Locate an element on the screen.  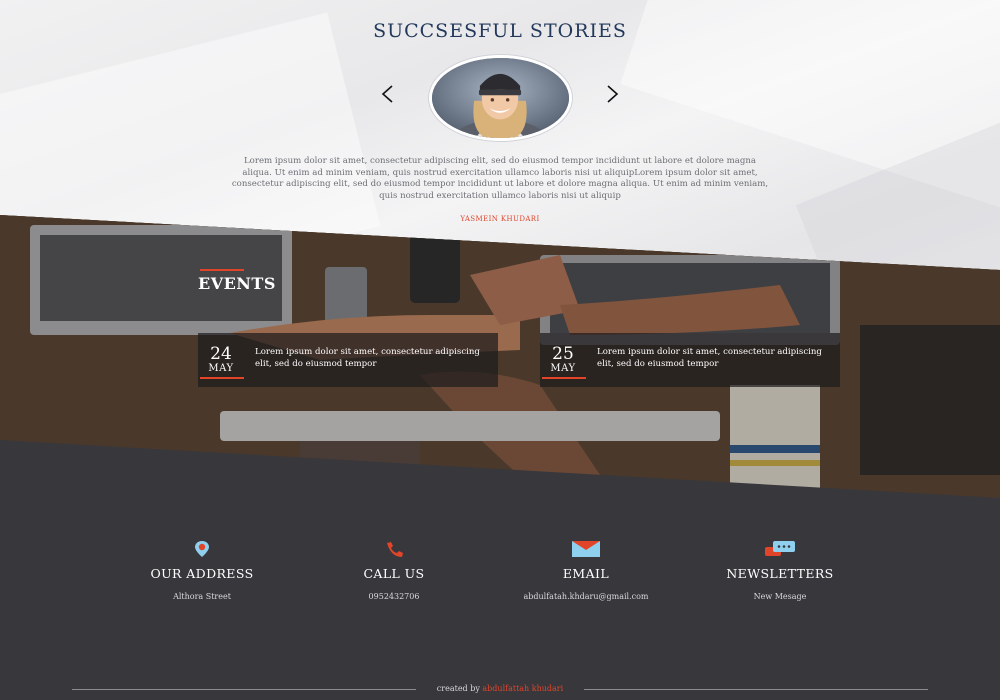
avatar is located at coordinates (500, 98).